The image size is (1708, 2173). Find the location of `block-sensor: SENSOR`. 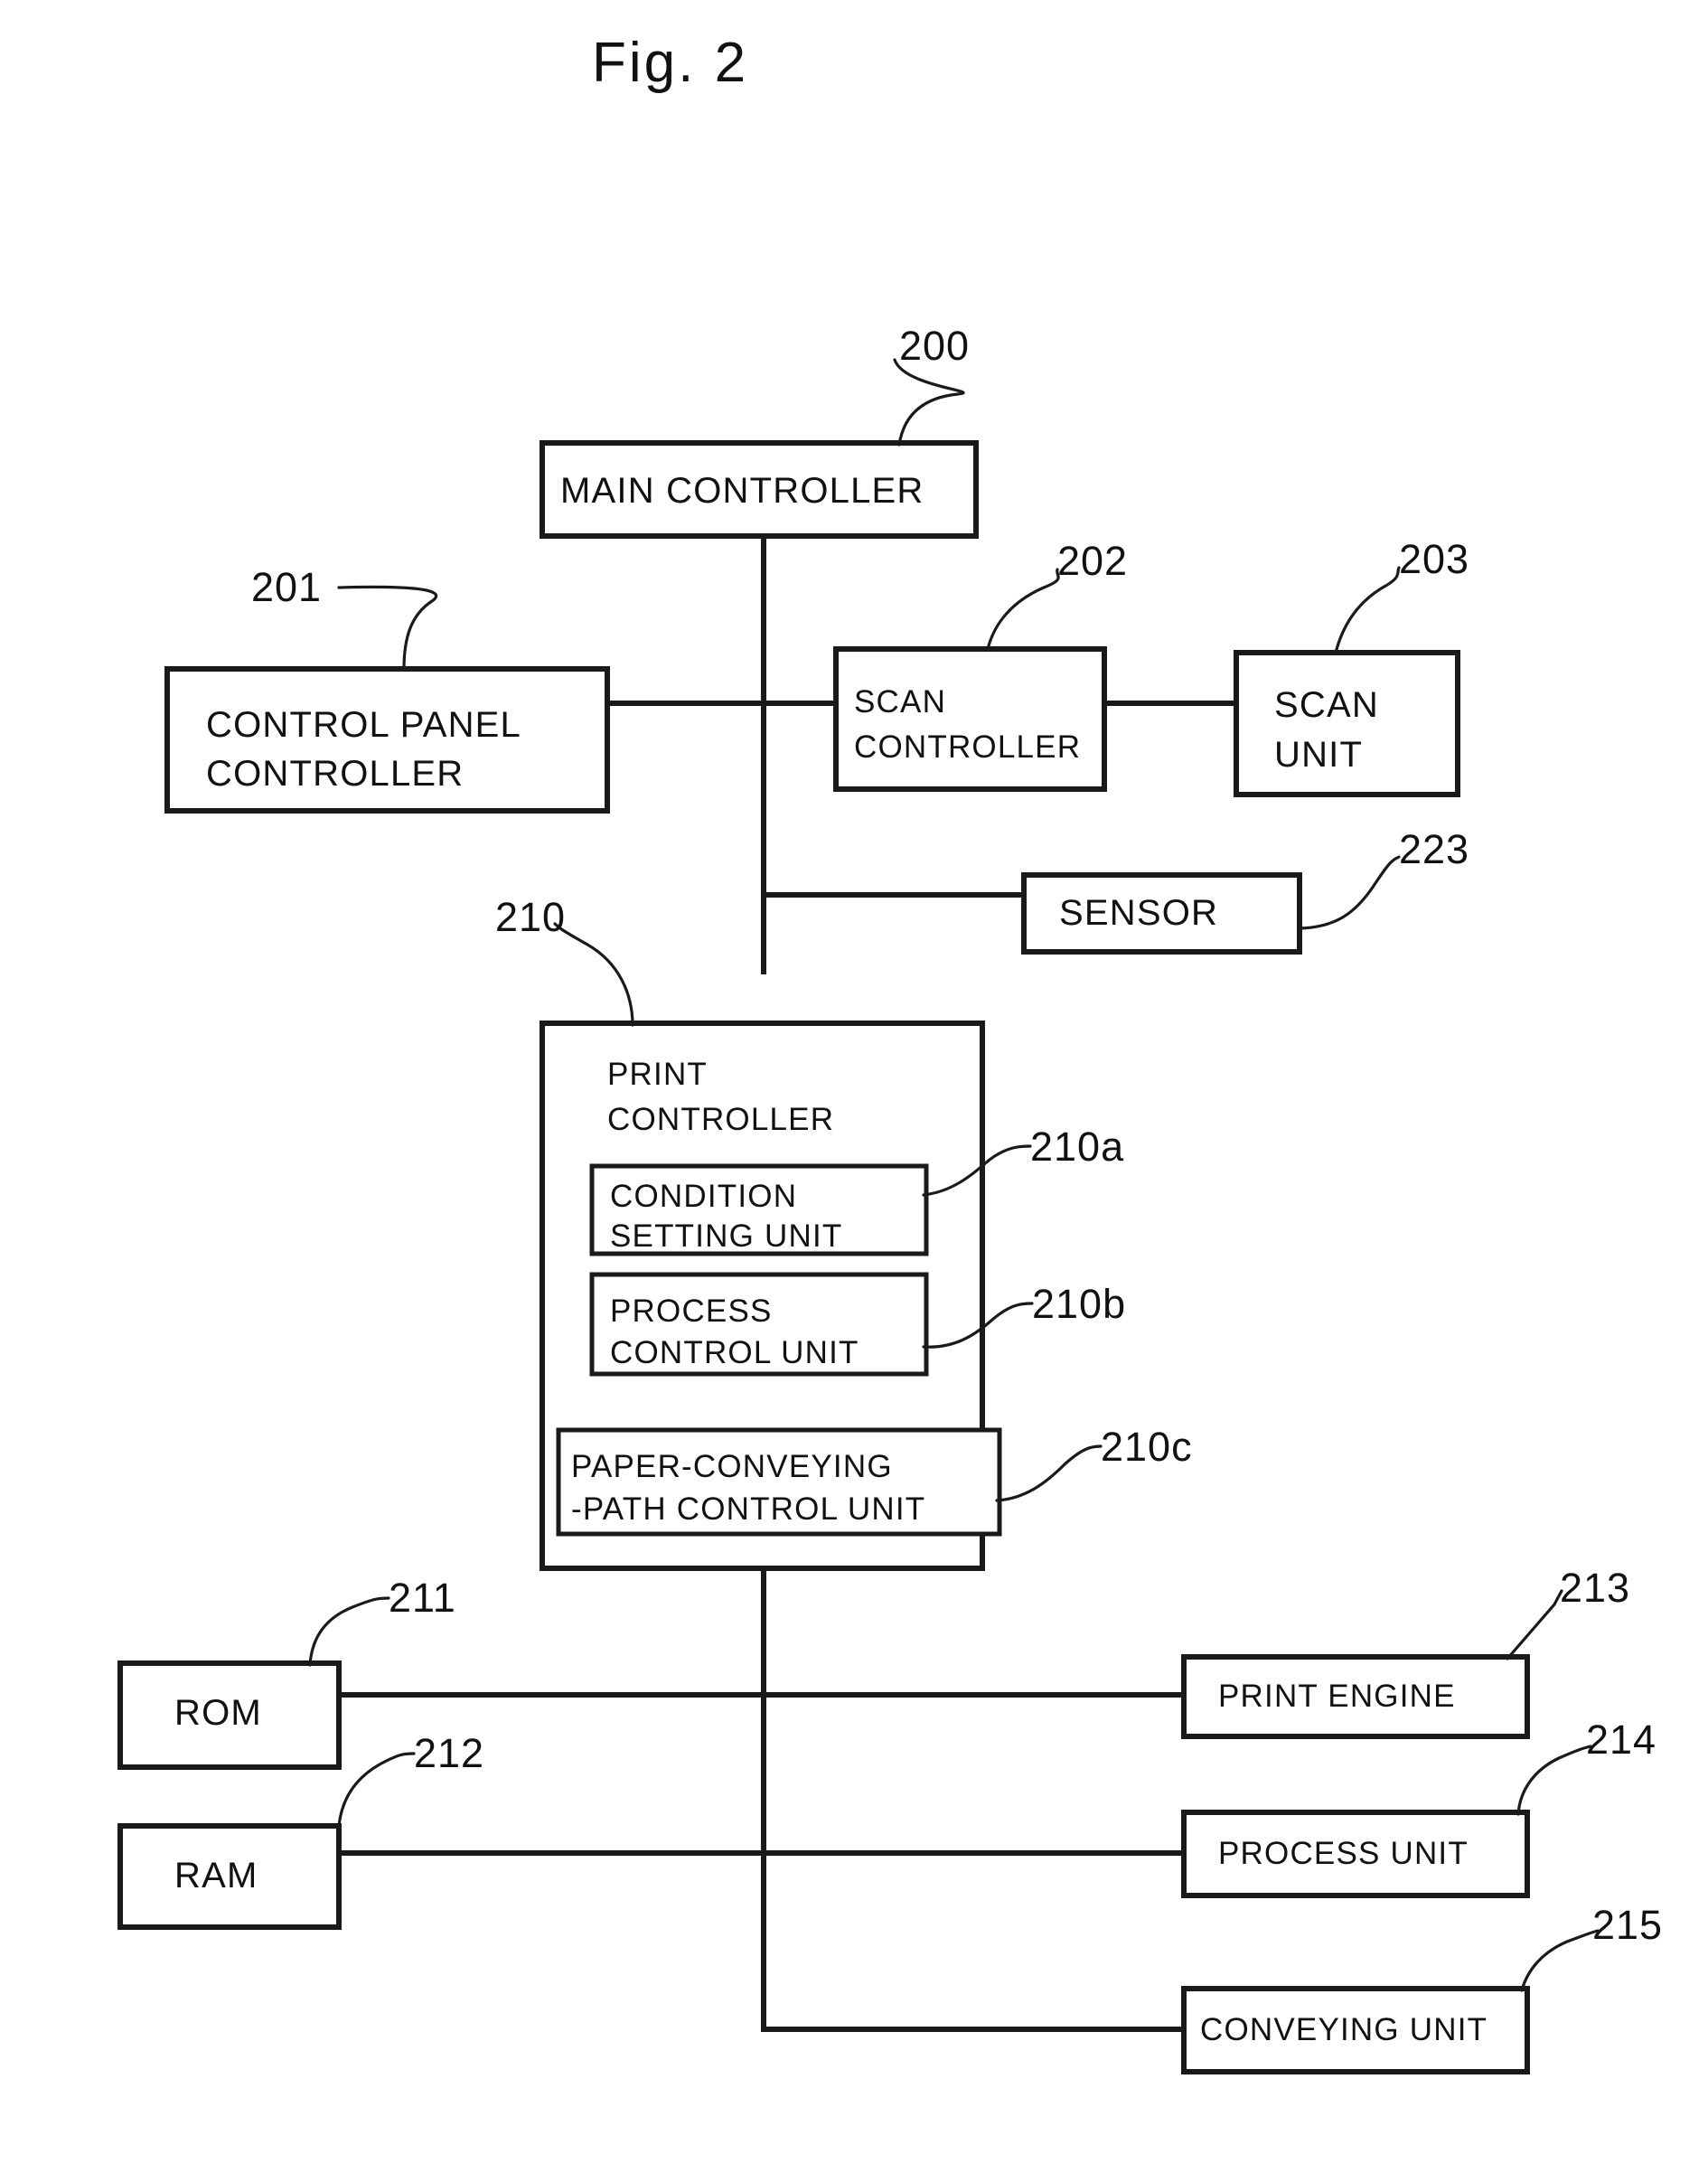

block-sensor: SENSOR is located at coordinates (1161, 913).